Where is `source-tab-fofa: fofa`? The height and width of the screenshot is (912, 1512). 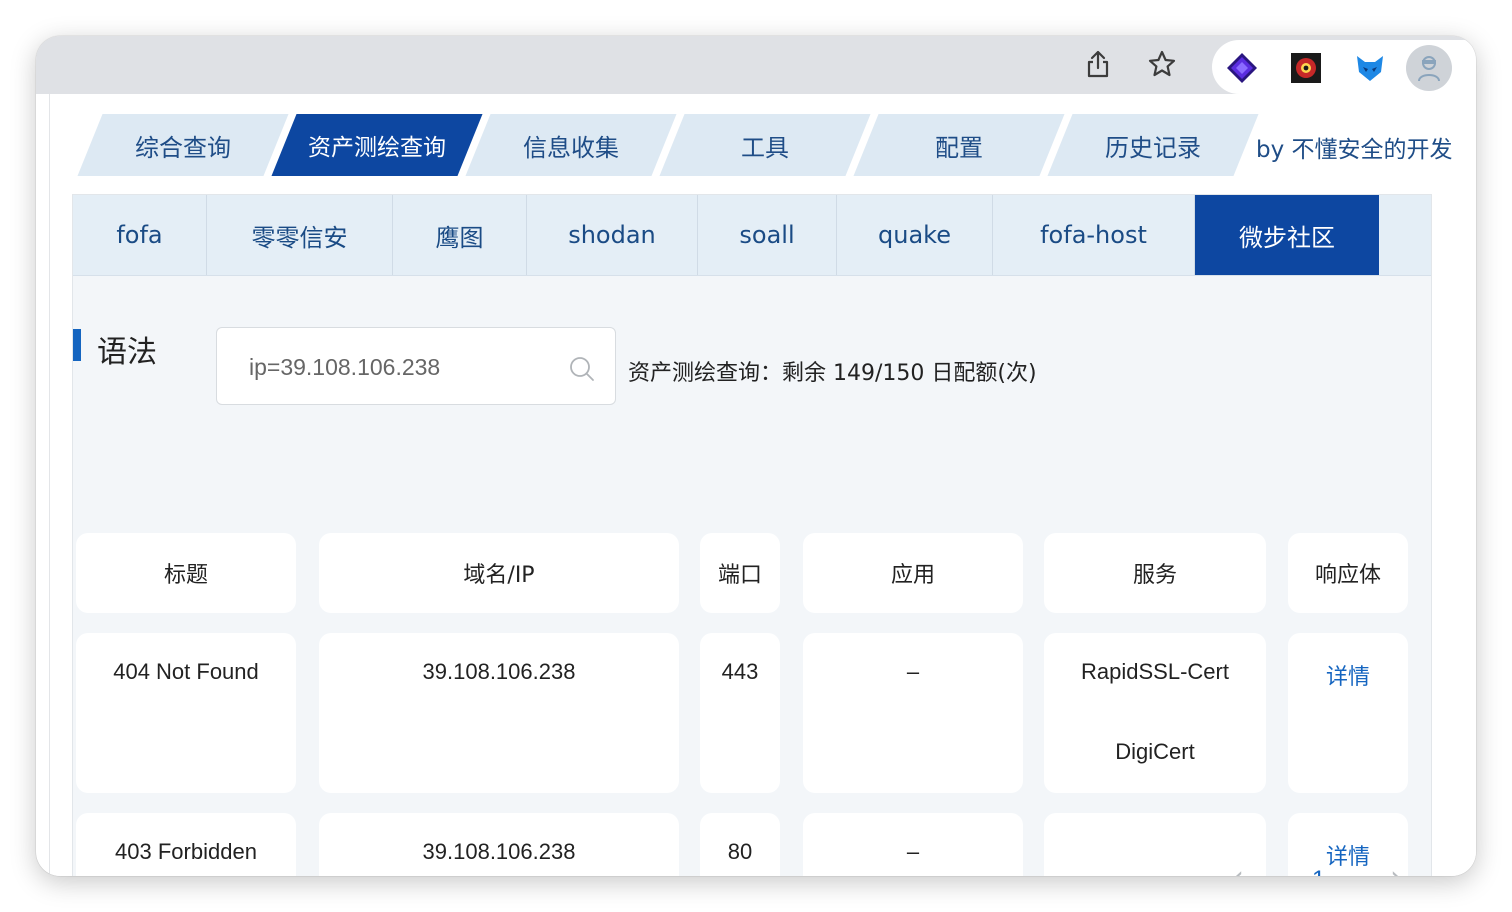 source-tab-fofa: fofa is located at coordinates (140, 235).